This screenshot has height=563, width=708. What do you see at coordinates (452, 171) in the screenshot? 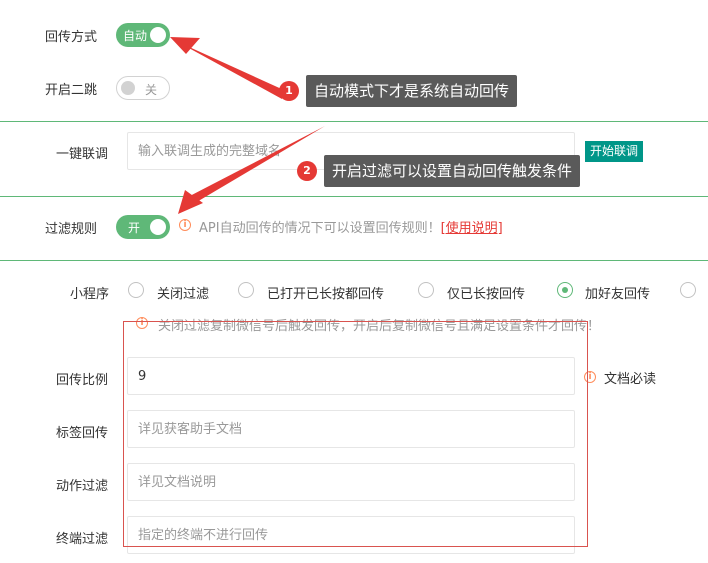
I see `annotation-callout-2: 开启过滤可以设置自动回传触发条件` at bounding box center [452, 171].